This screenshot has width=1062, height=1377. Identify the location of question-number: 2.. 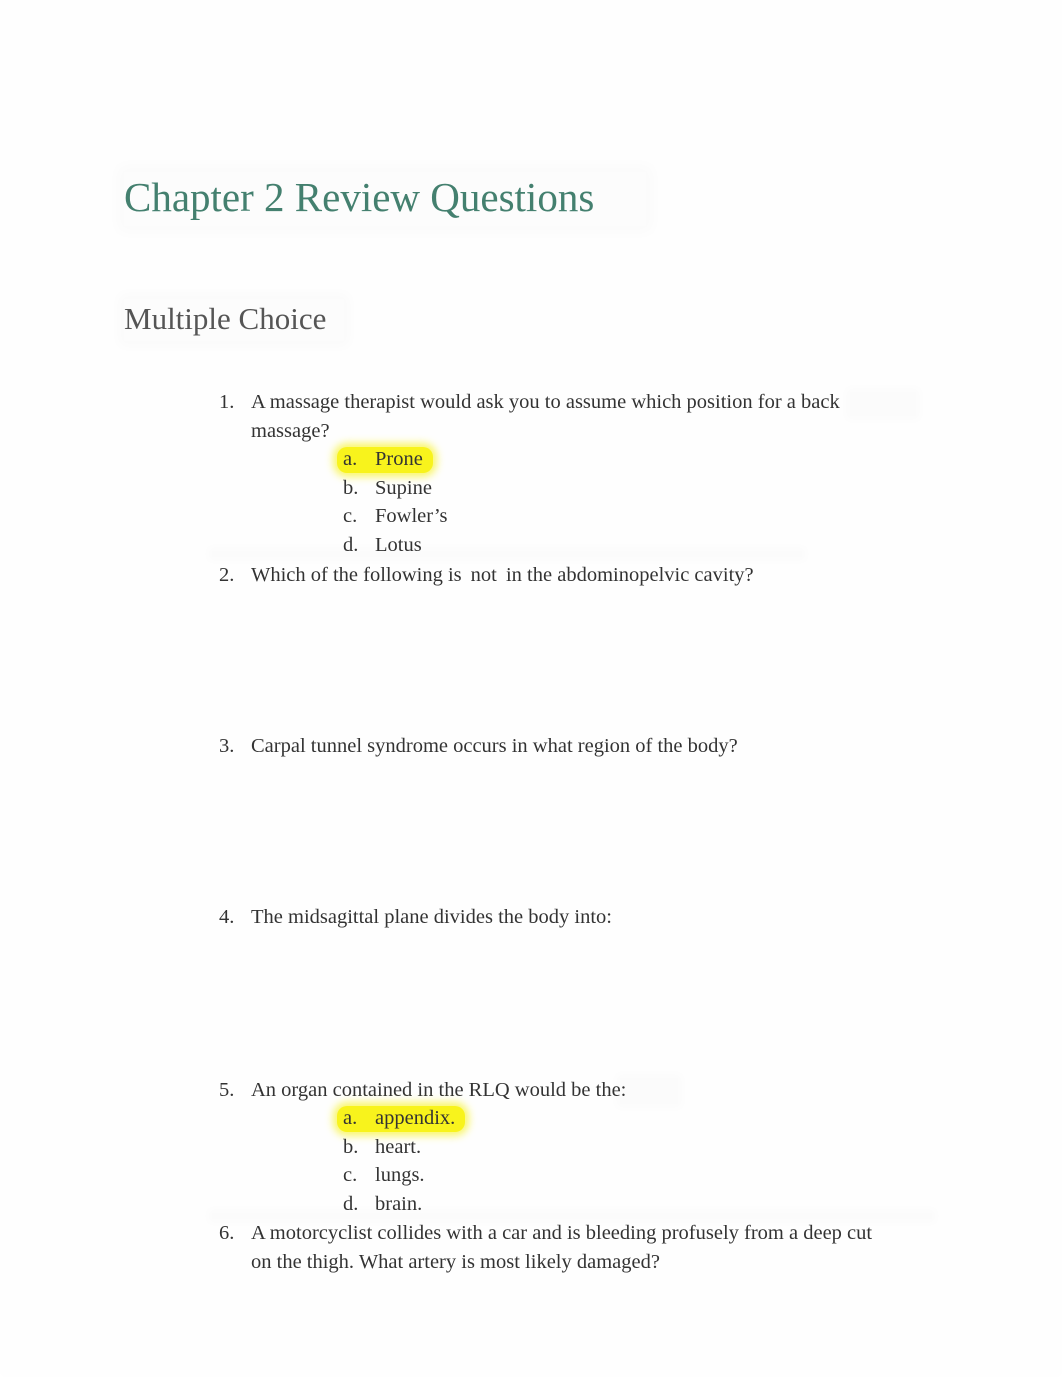
(227, 575).